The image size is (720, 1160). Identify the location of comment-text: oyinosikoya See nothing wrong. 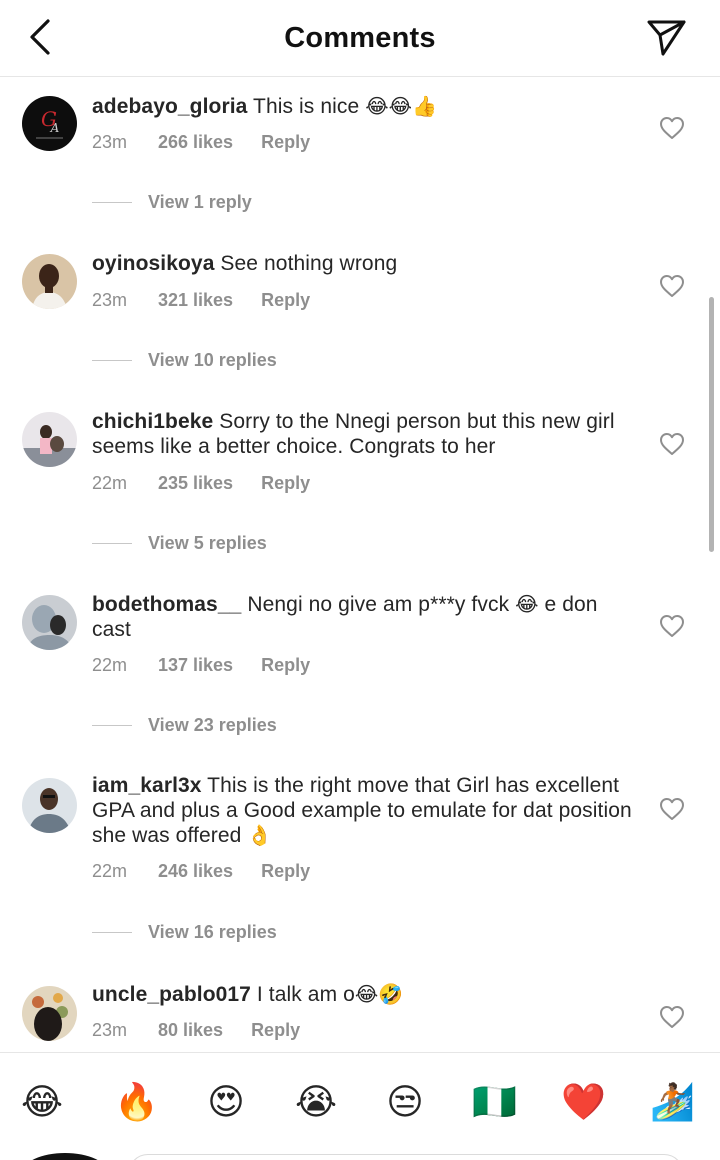
(362, 264).